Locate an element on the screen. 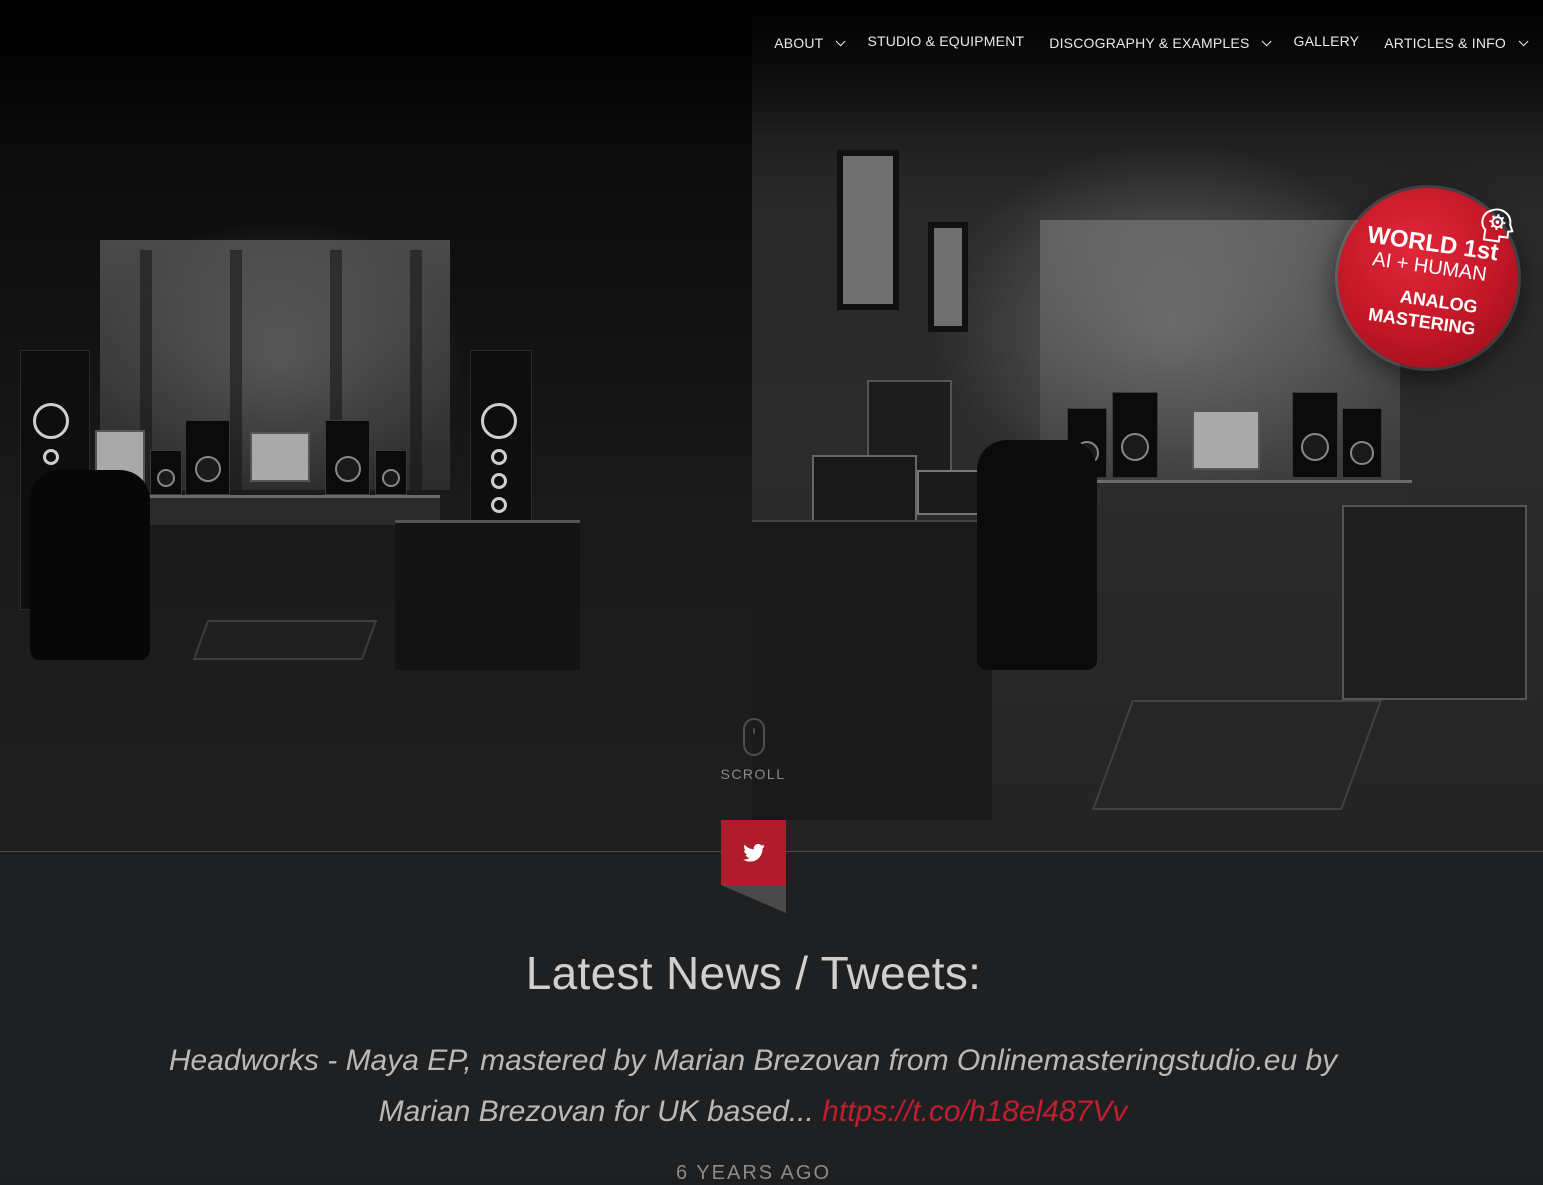  nav-item-label: ABOUT is located at coordinates (799, 43).